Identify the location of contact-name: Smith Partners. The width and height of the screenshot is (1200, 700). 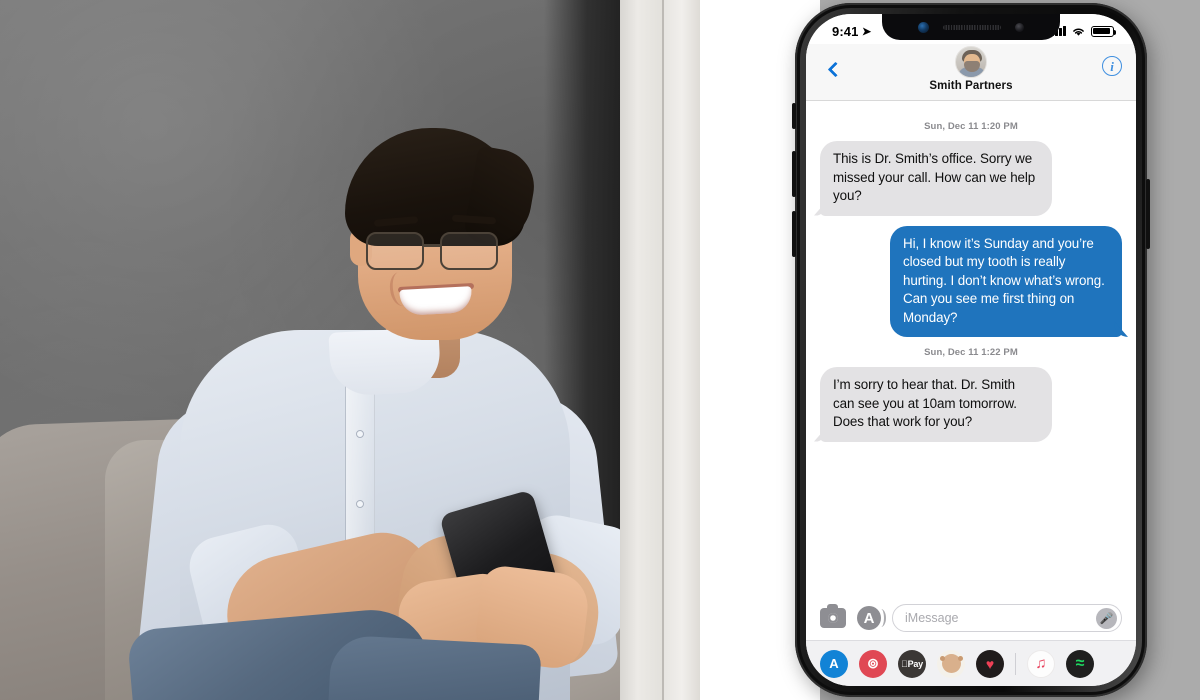
(971, 86).